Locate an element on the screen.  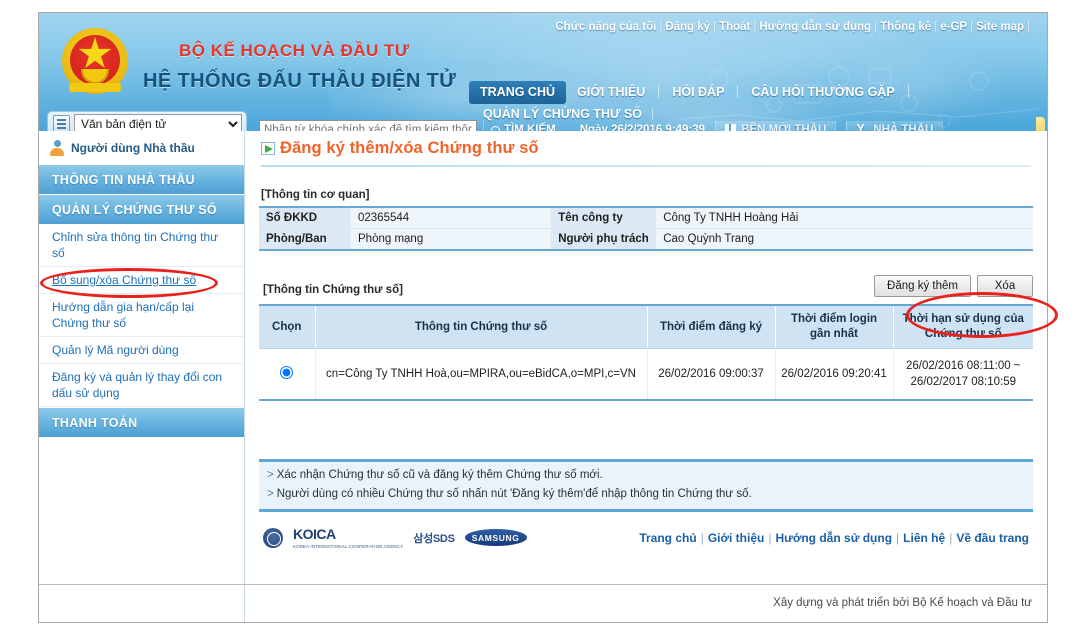
footer-link-user-guide: Hướng dẫn sử dụng is located at coordinates (833, 538).